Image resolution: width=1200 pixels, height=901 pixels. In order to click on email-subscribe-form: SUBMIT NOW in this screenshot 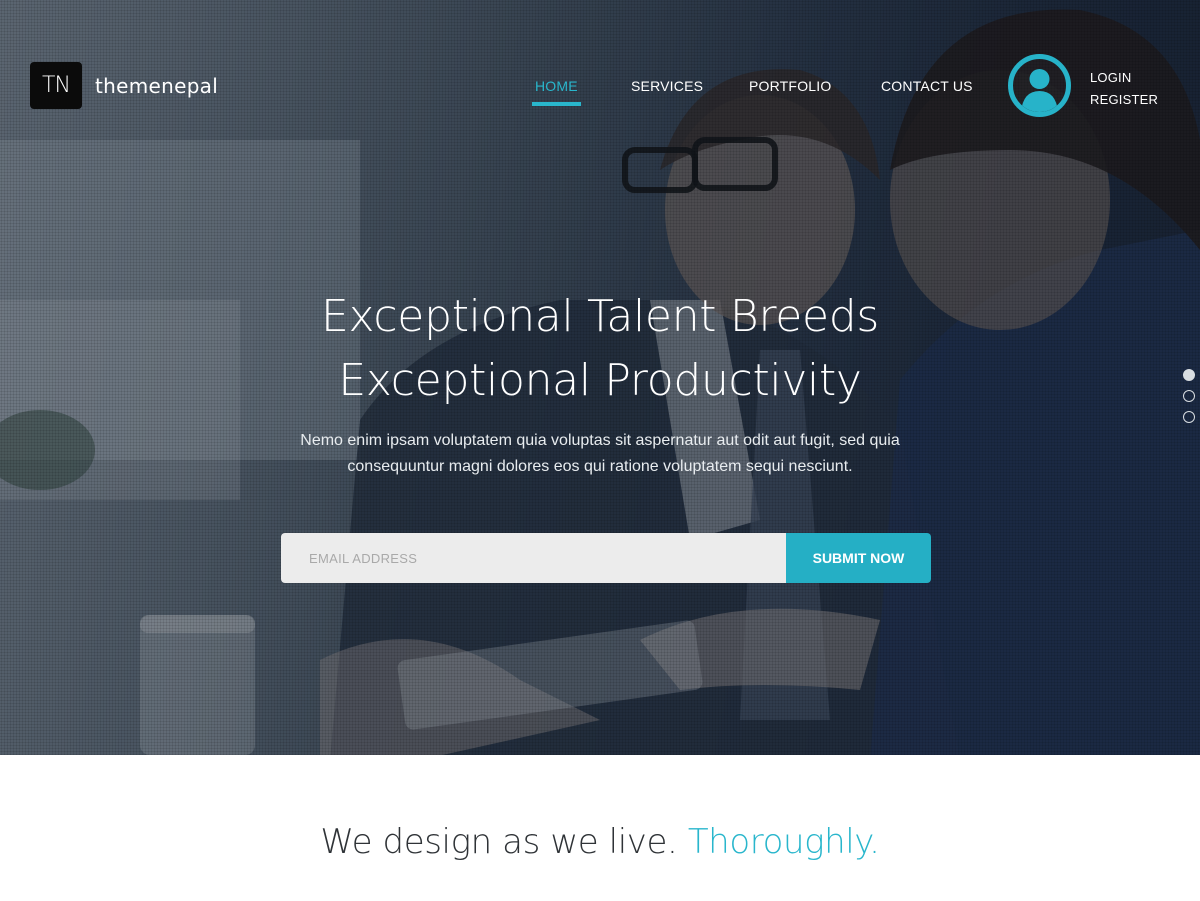, I will do `click(606, 558)`.